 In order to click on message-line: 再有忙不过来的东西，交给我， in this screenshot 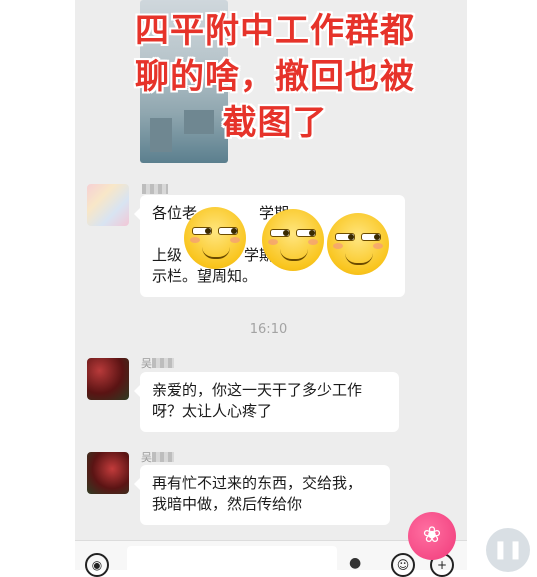, I will do `click(257, 483)`.